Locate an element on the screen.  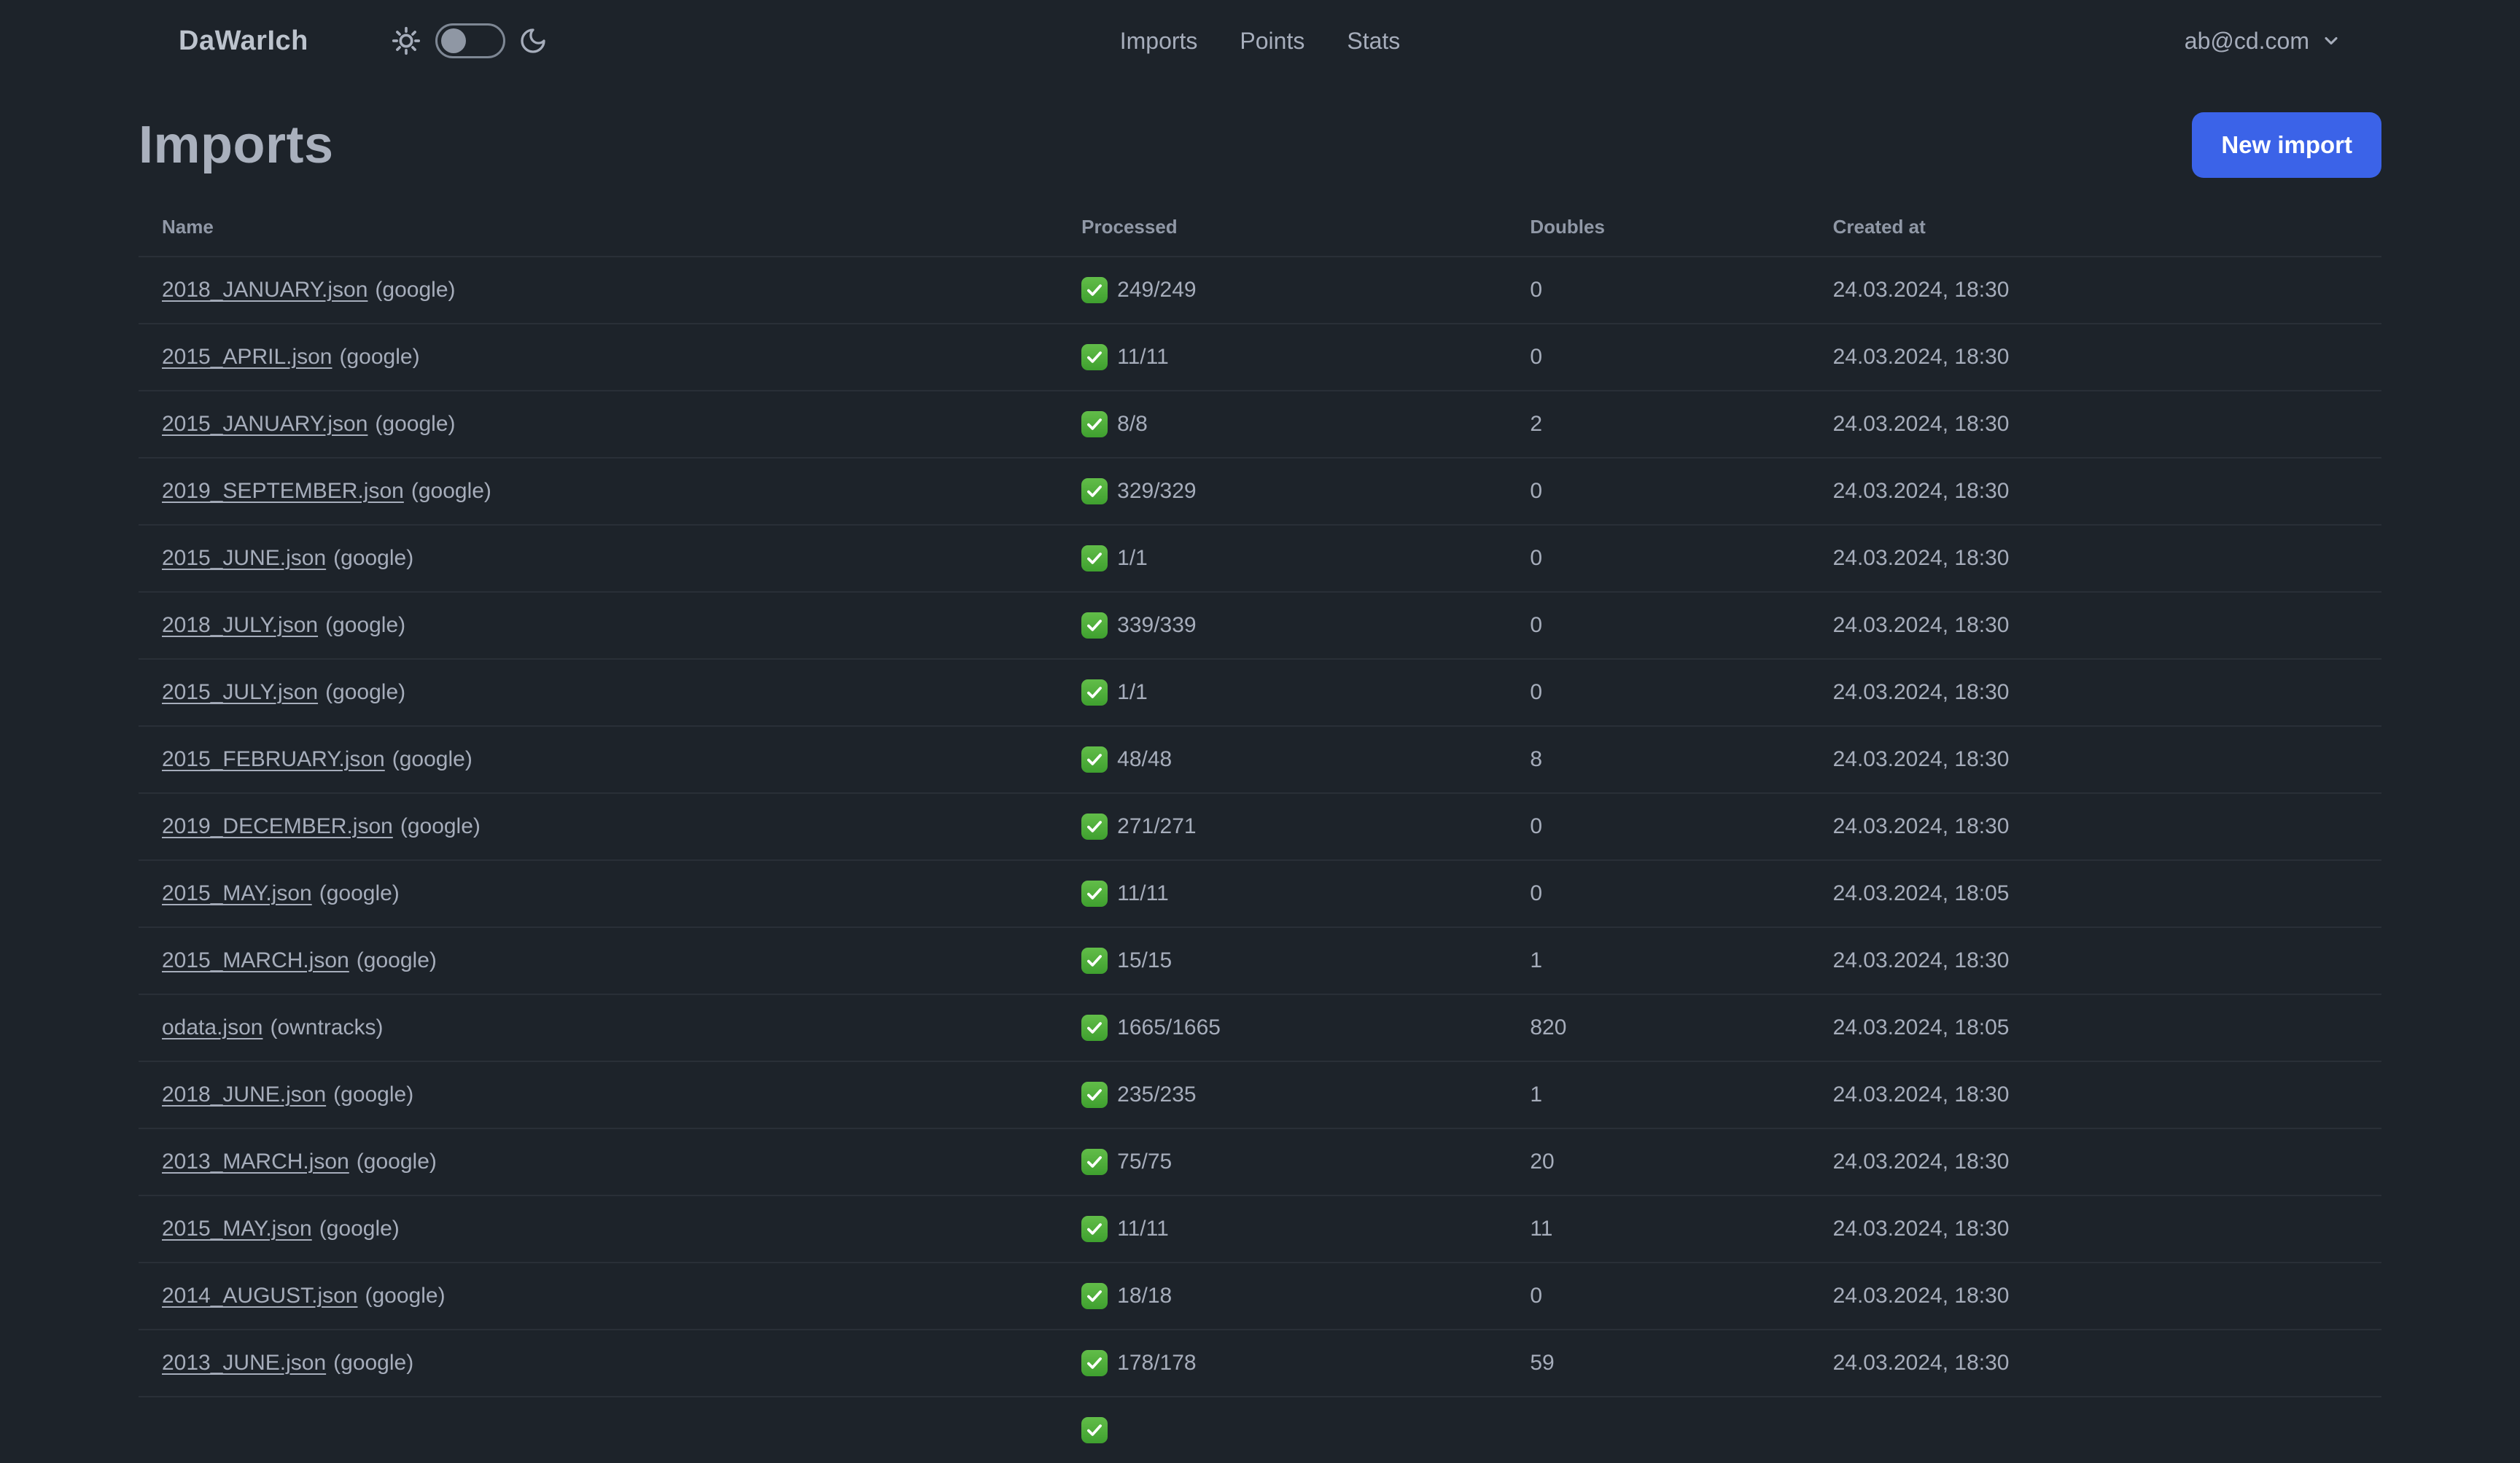
processed-count: 48/48 is located at coordinates (1144, 759).